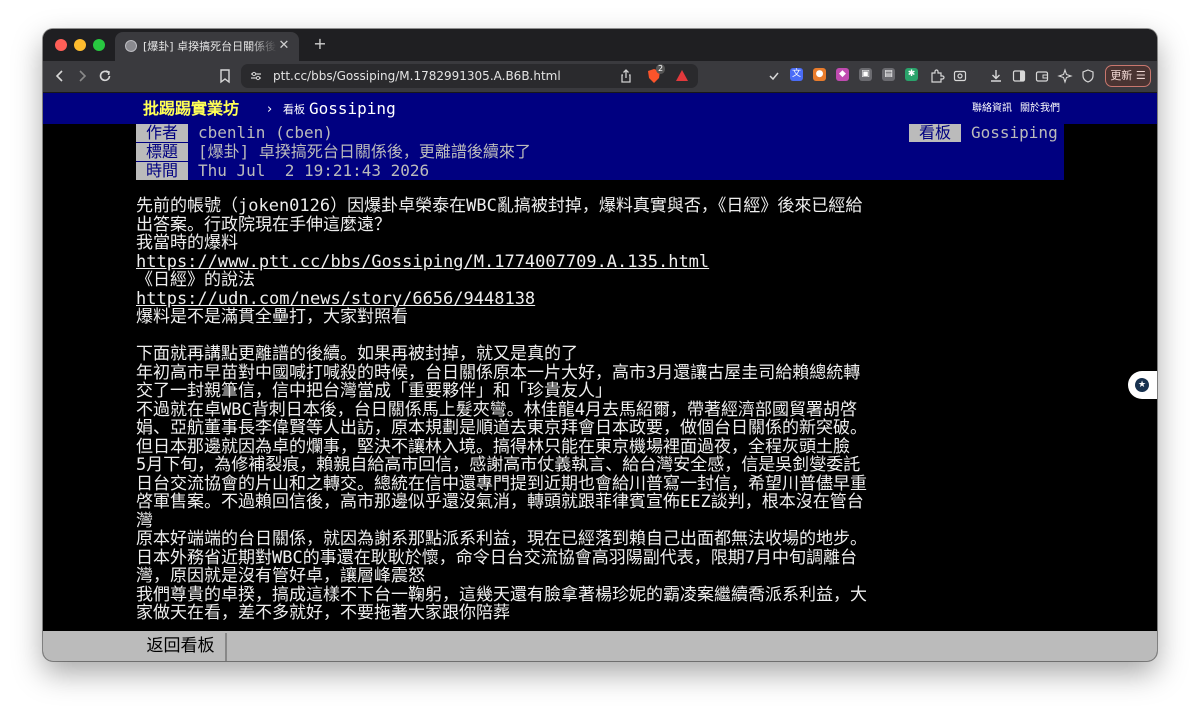 This screenshot has height=719, width=1200. I want to click on zoom-window-button, so click(99, 45).